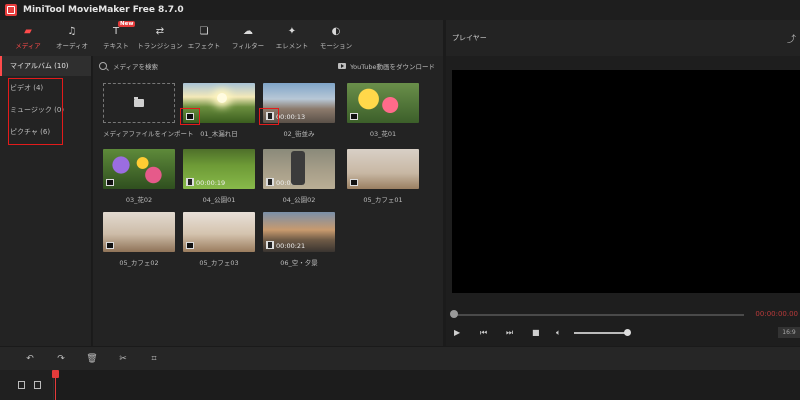 Image resolution: width=800 pixels, height=400 pixels. Describe the element at coordinates (103, 10) in the screenshot. I see `app-title: MiniTool MovieMaker Free 8.7.0` at that location.